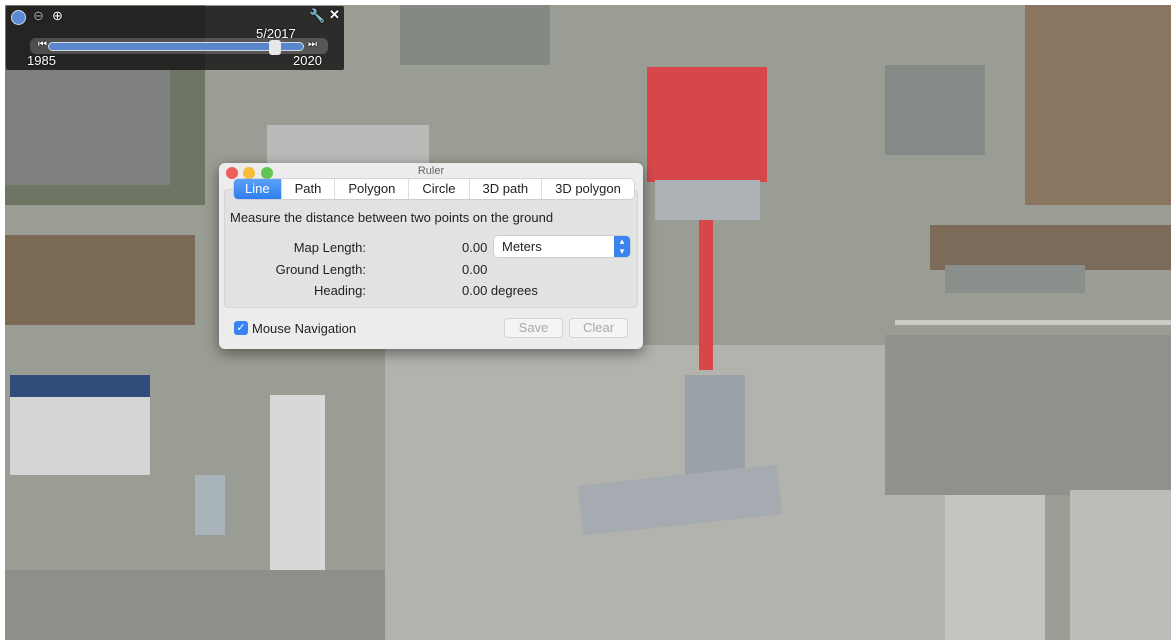 The width and height of the screenshot is (1176, 644). What do you see at coordinates (475, 269) in the screenshot?
I see `ground-length-value: 0.00` at bounding box center [475, 269].